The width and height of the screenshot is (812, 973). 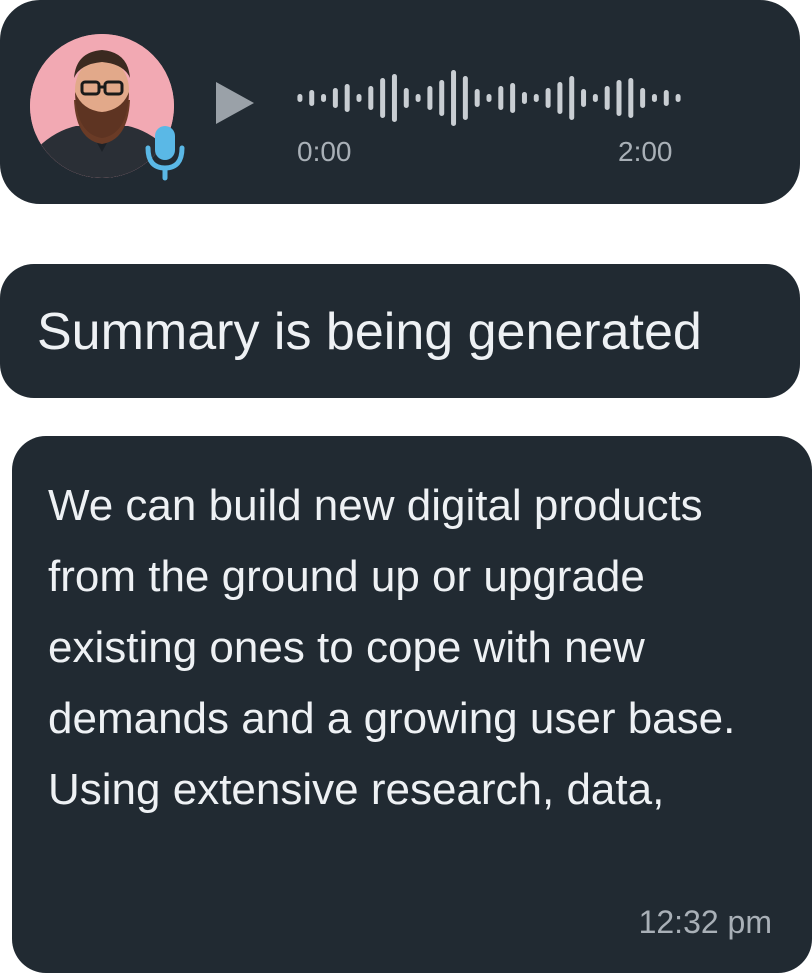 I want to click on audio-waveform, so click(x=489, y=98).